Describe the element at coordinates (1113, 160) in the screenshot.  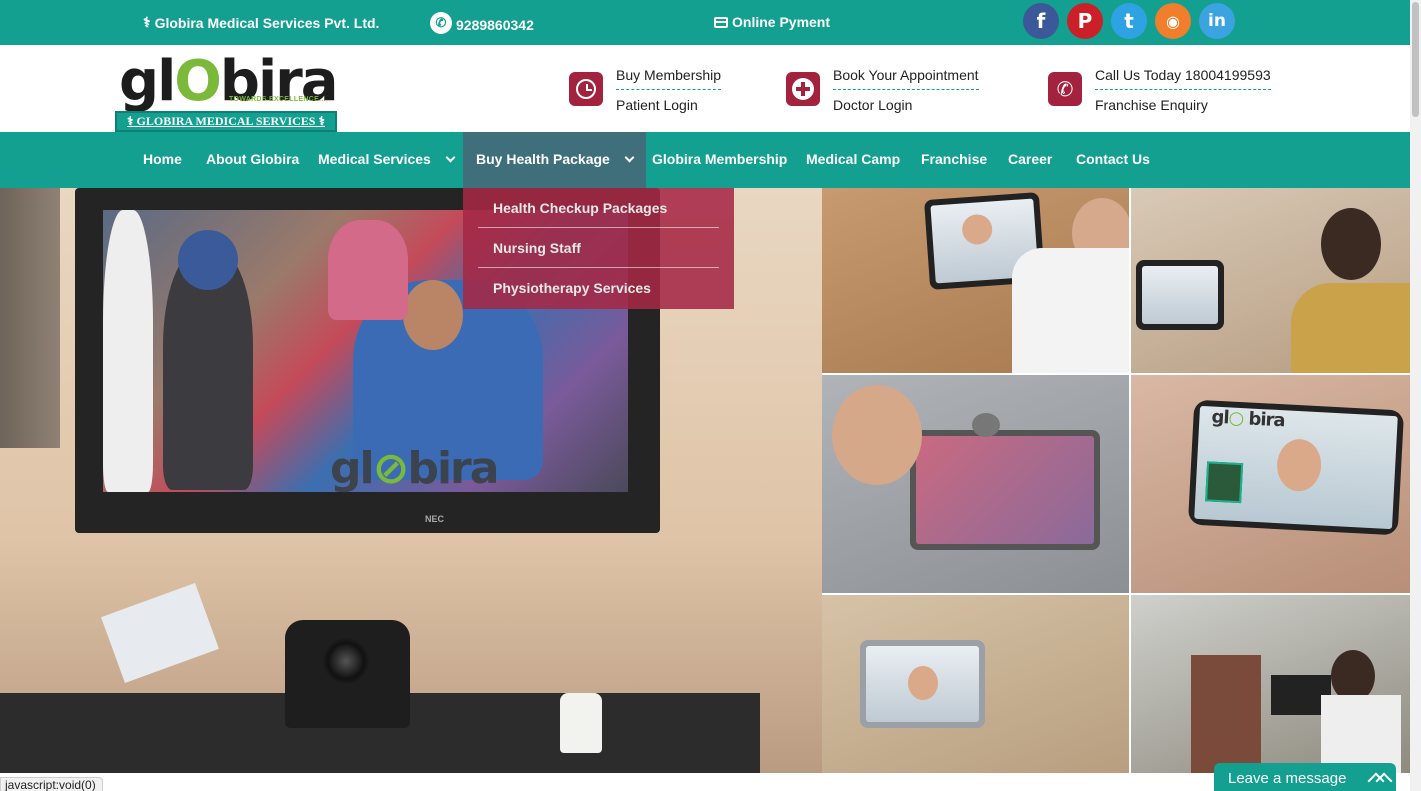
I see `nav-contact-us: Contact Us` at that location.